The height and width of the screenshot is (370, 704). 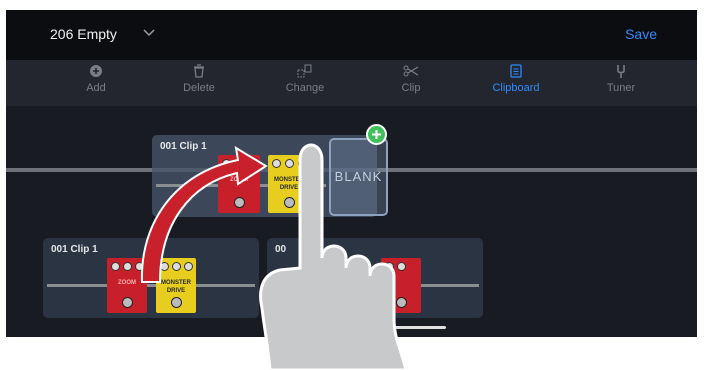 What do you see at coordinates (204, 214) in the screenshot?
I see `drag-arrow-icon` at bounding box center [204, 214].